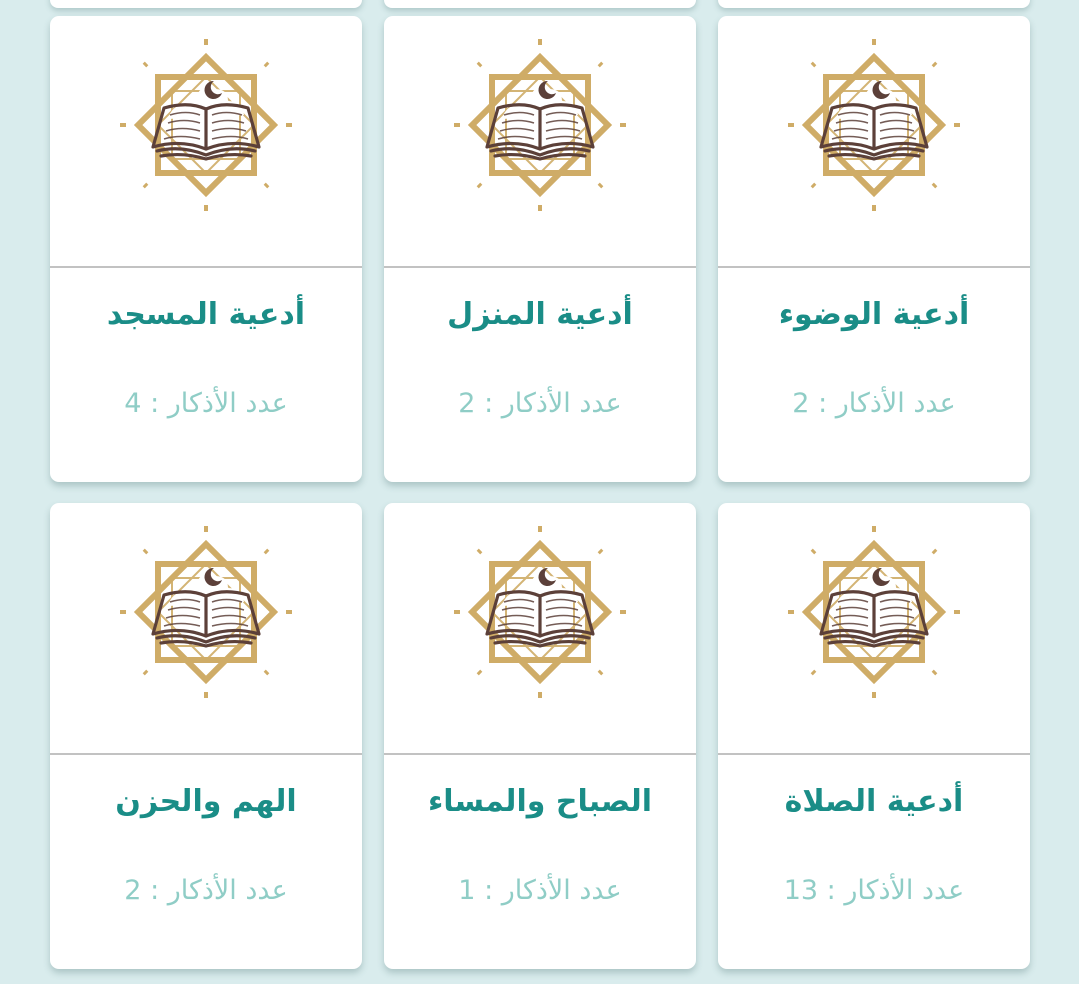  Describe the element at coordinates (874, 801) in the screenshot. I see `card-title: أدعية الصلاة` at that location.